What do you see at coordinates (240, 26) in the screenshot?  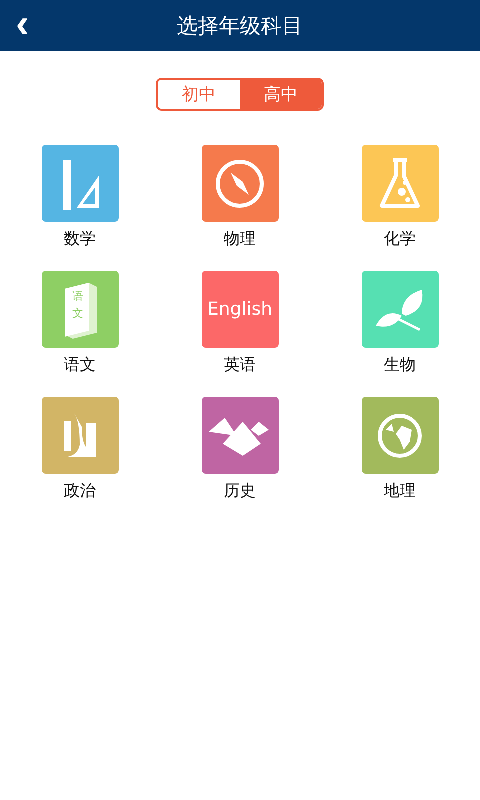 I see `page-title: 选择年级科目` at bounding box center [240, 26].